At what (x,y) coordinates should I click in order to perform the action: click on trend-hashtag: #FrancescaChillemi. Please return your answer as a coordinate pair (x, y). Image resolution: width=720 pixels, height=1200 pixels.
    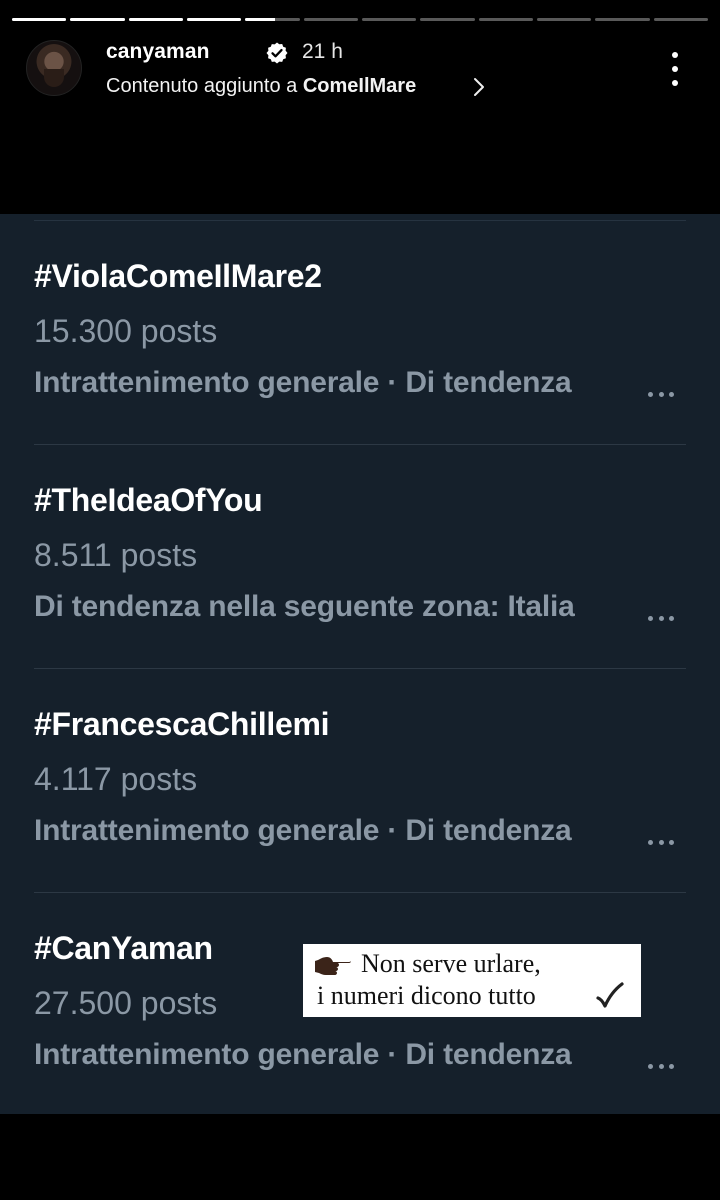
    Looking at the image, I should click on (360, 724).